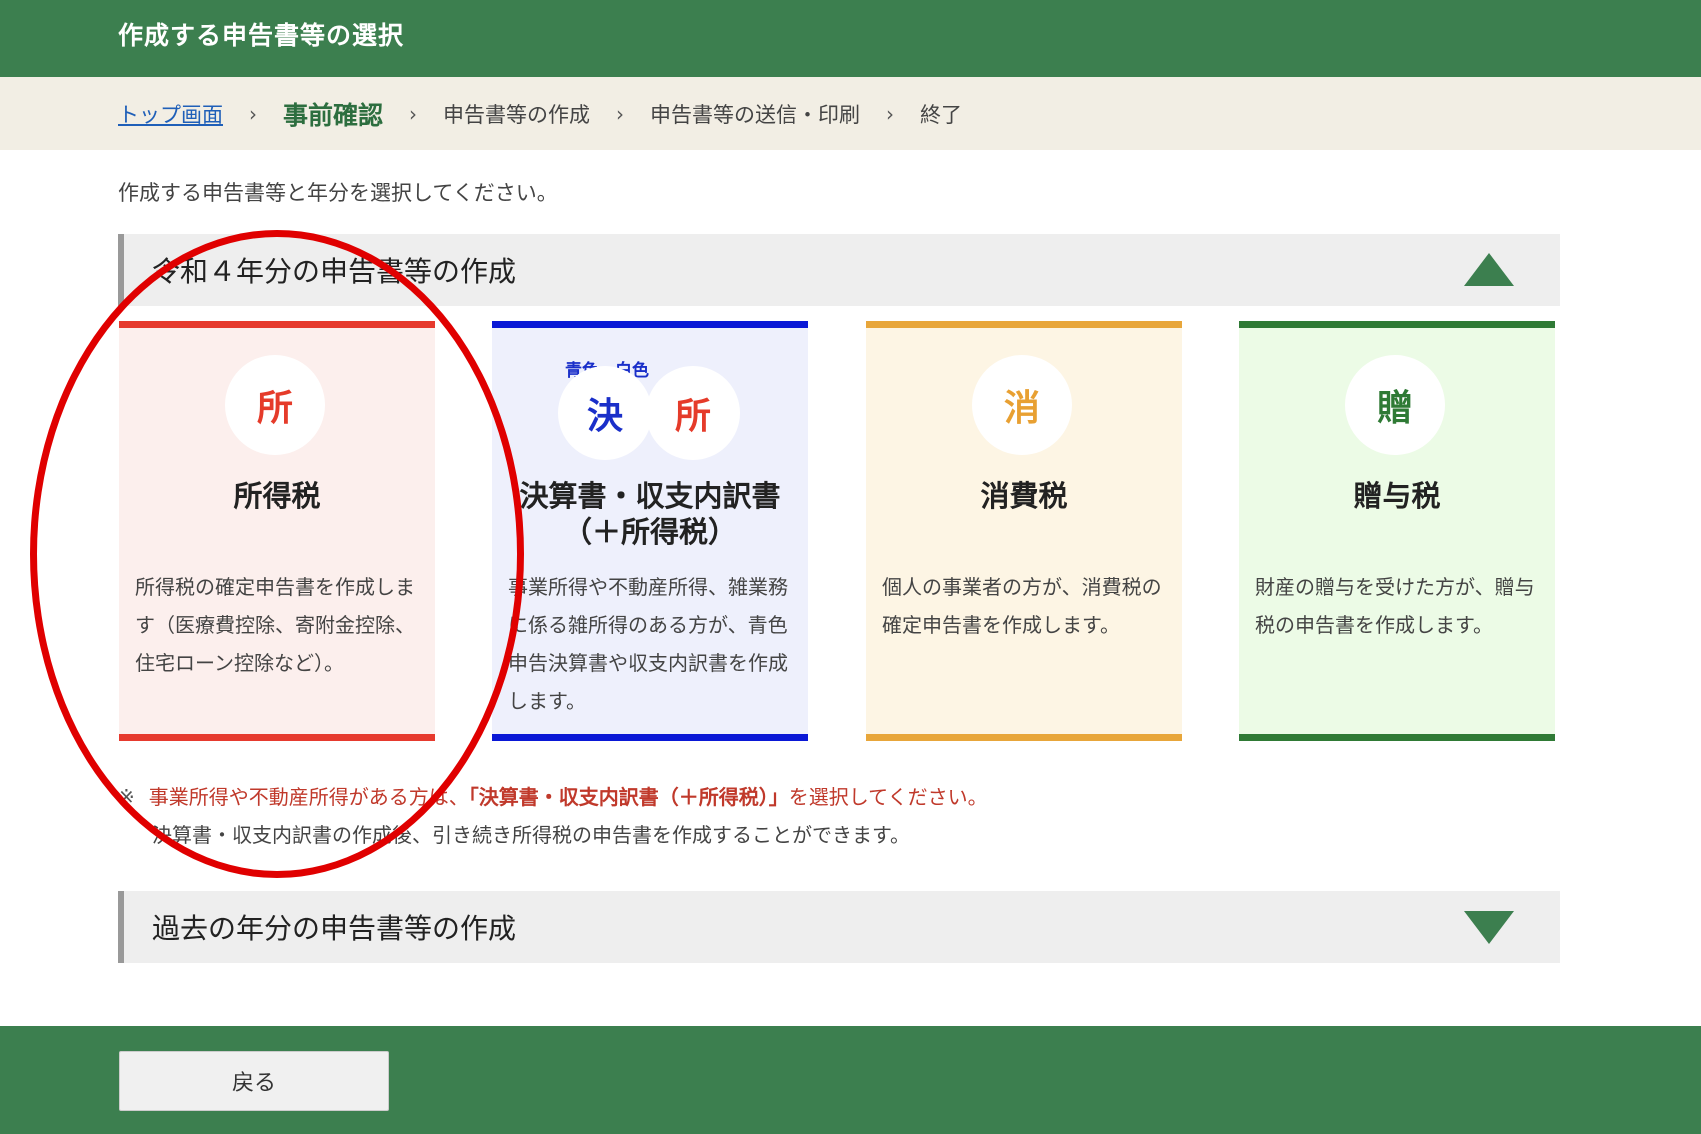 The width and height of the screenshot is (1701, 1134). Describe the element at coordinates (1489, 927) in the screenshot. I see `expand-triangle-down-icon` at that location.